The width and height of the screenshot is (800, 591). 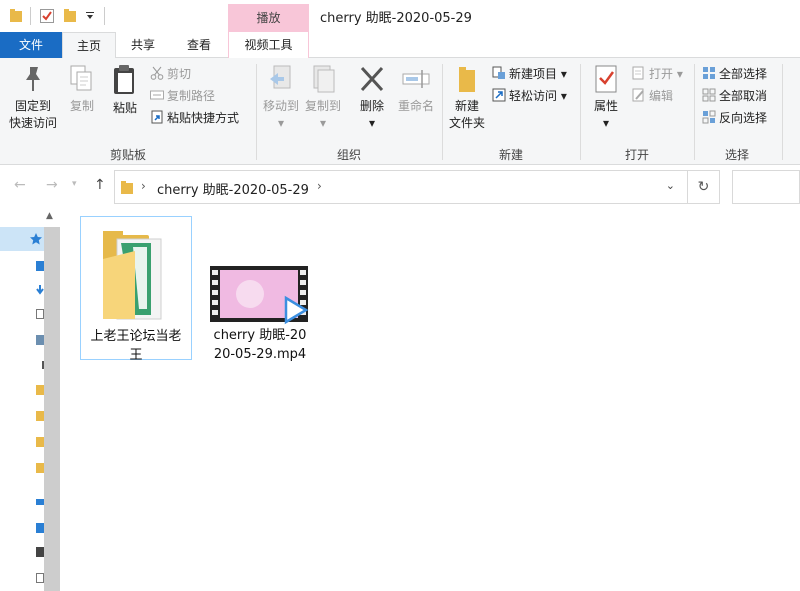 I want to click on tab-share: 共享, so click(x=143, y=45).